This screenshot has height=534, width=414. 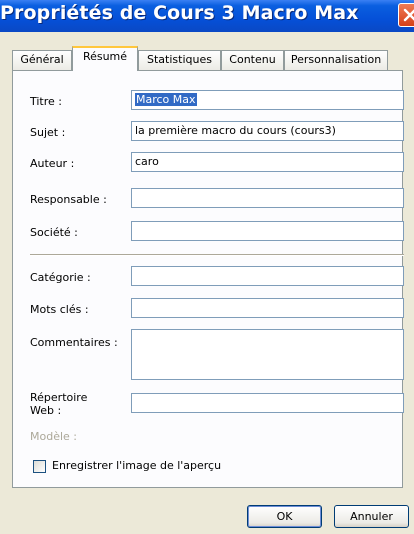 I want to click on mots-cles-field, so click(x=267, y=308).